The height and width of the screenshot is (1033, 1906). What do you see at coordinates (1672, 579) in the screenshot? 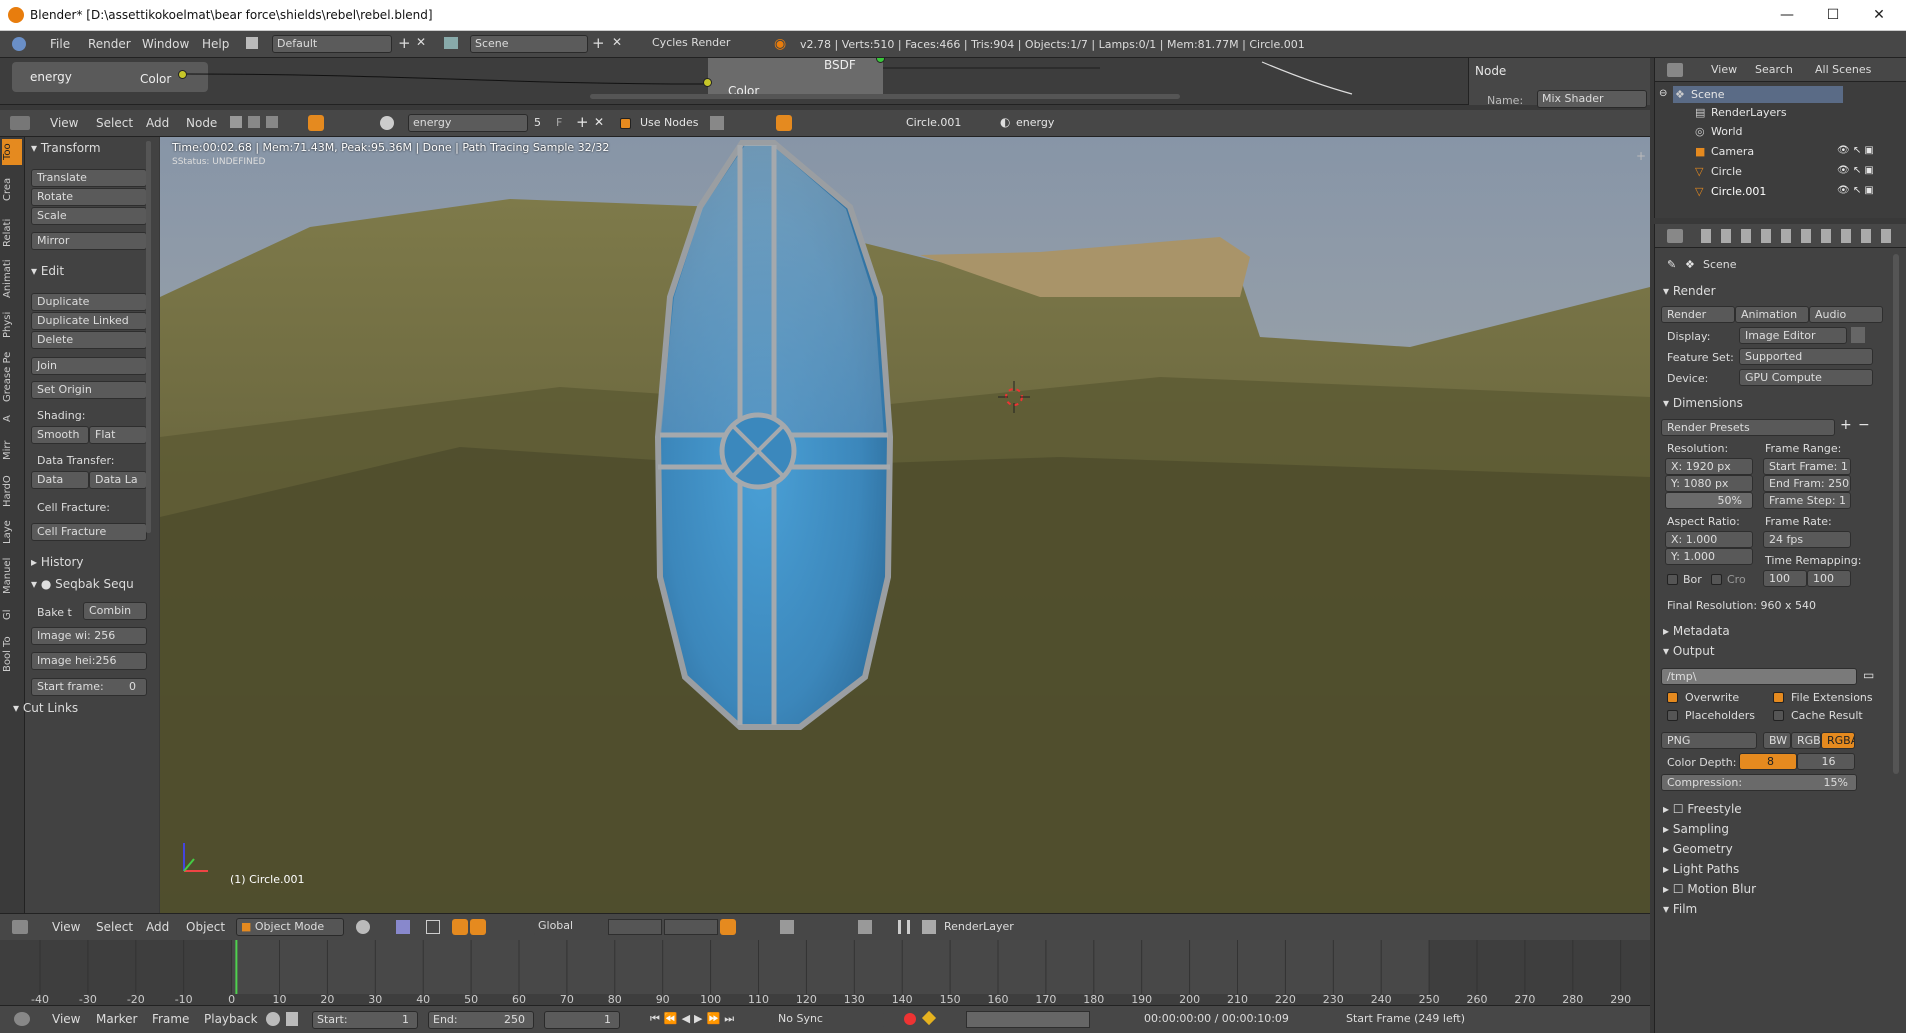
I see `border-checkbox` at bounding box center [1672, 579].